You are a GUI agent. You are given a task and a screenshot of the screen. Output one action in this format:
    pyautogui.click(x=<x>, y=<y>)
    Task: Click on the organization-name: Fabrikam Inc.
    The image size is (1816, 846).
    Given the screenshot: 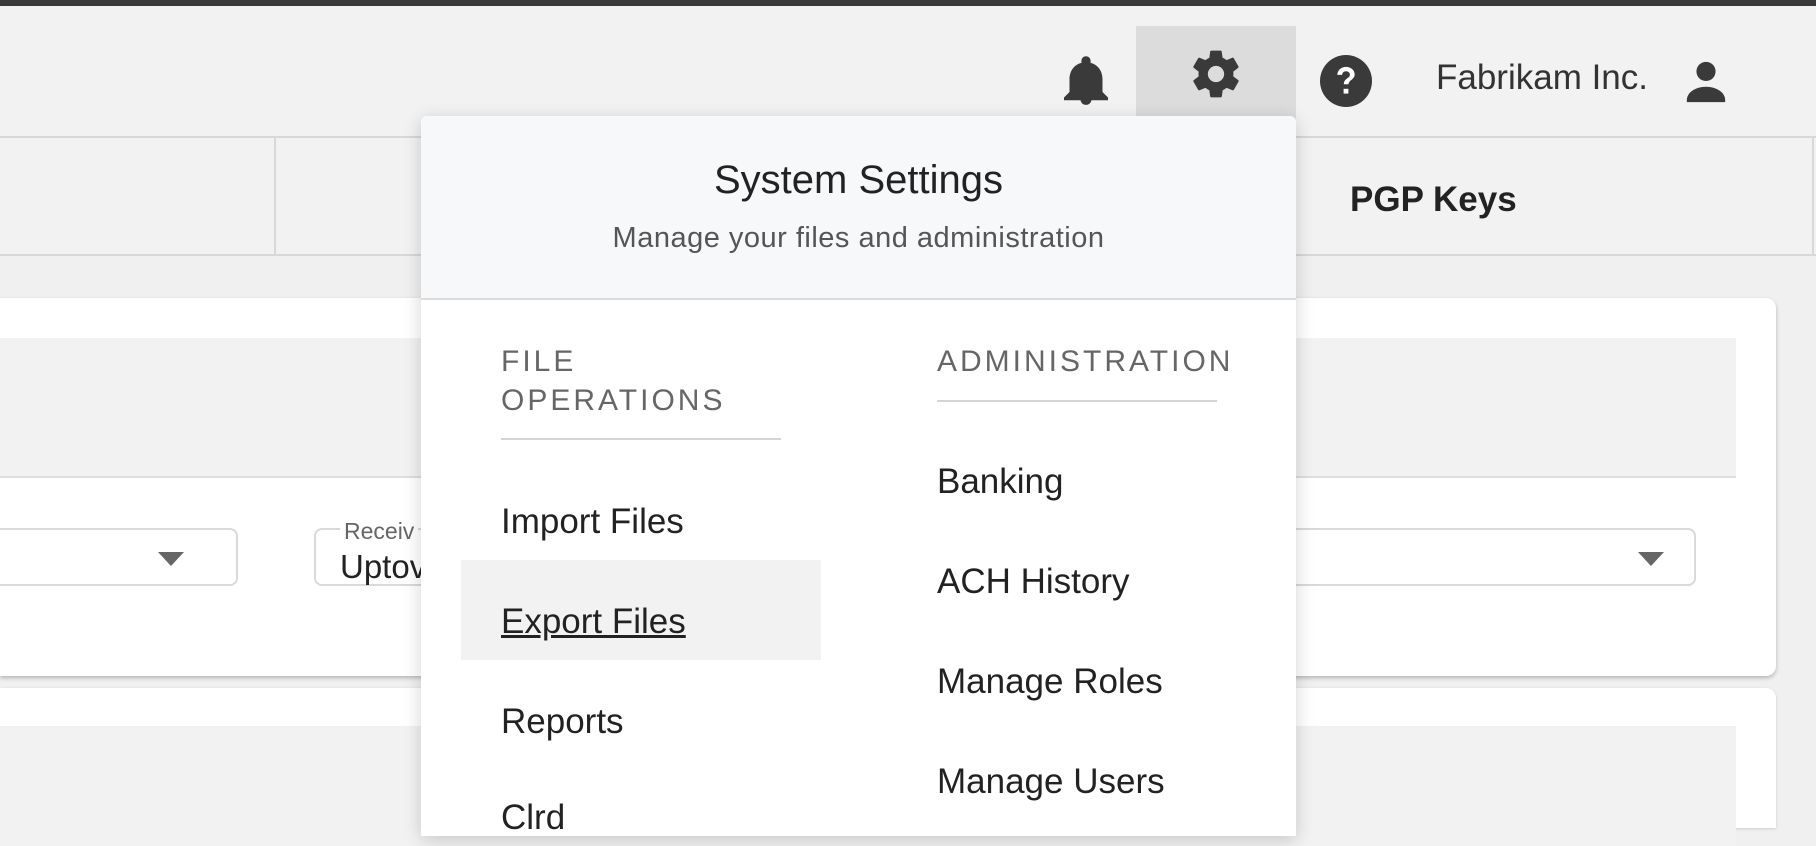 What is the action you would take?
    pyautogui.click(x=1542, y=78)
    